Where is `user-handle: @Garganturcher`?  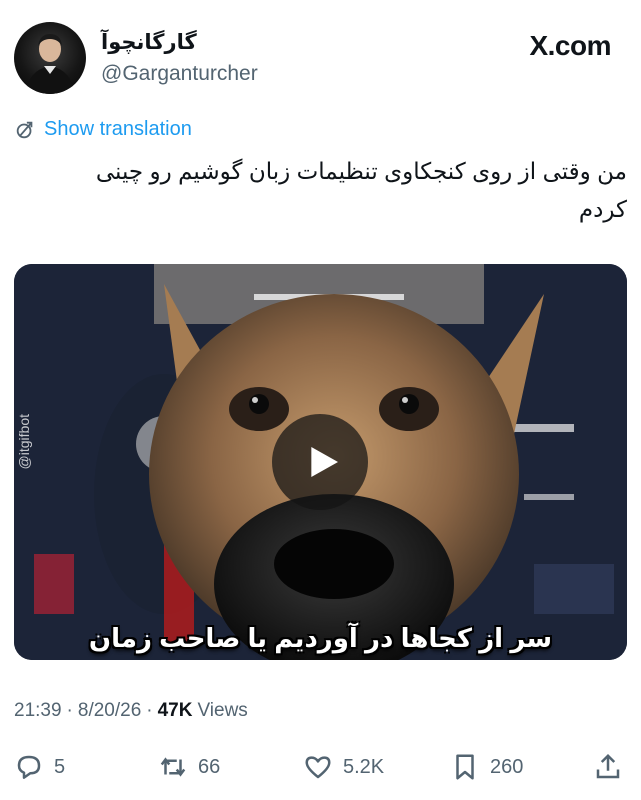 user-handle: @Garganturcher is located at coordinates (179, 74).